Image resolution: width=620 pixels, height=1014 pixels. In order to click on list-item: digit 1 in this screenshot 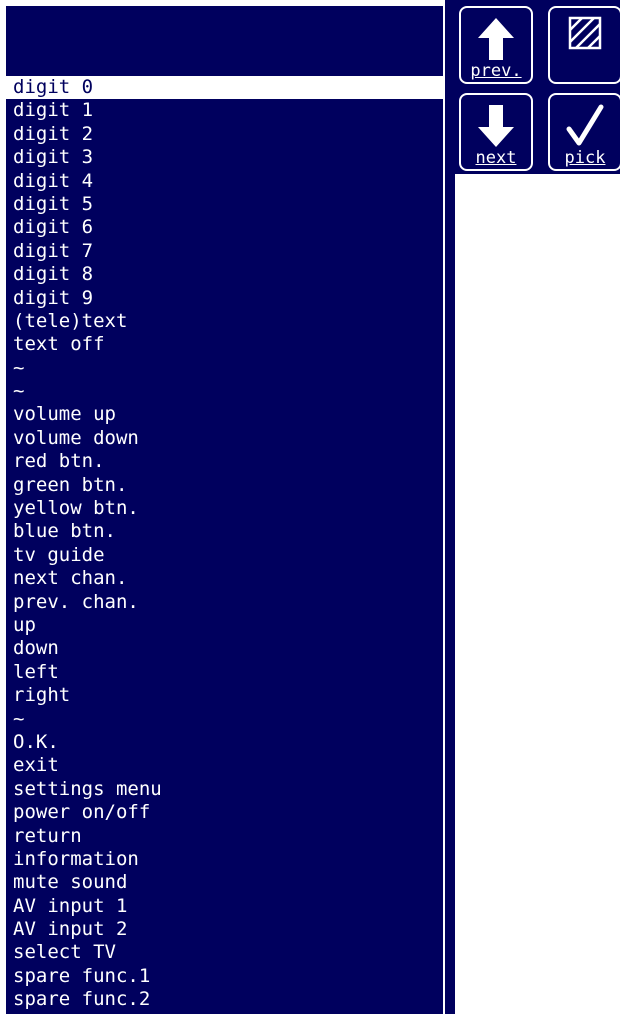, I will do `click(224, 110)`.